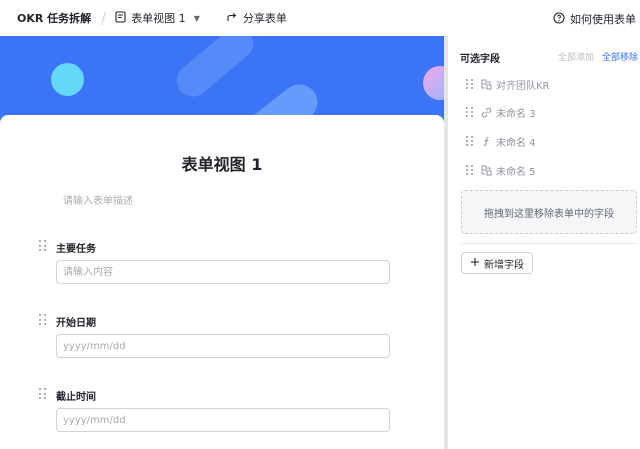  Describe the element at coordinates (576, 56) in the screenshot. I see `add-all-button: 全部添加` at that location.